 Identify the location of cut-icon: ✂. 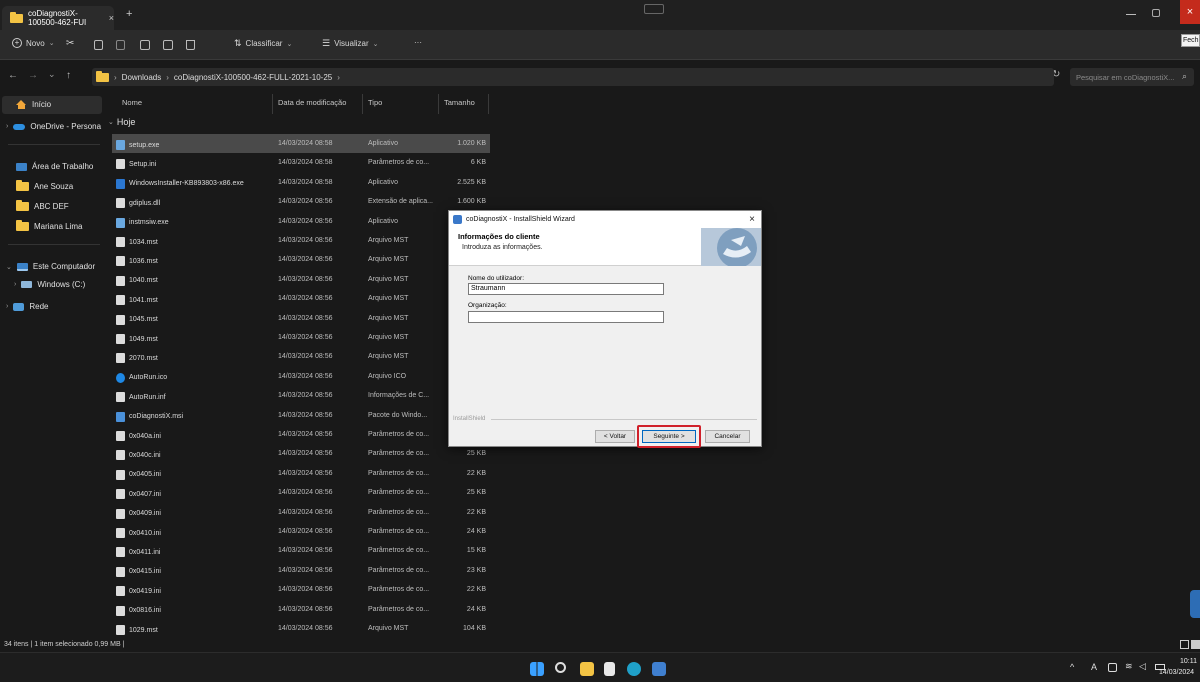
(70, 43).